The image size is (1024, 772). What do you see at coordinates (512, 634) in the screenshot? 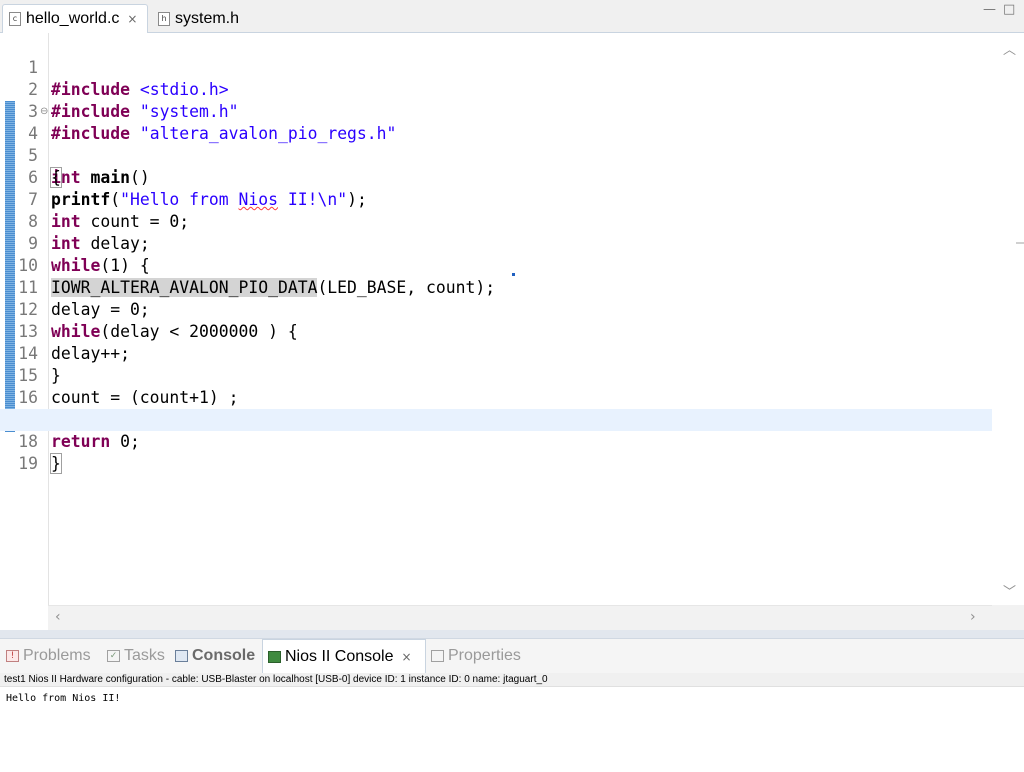
I see `panel-splitter` at bounding box center [512, 634].